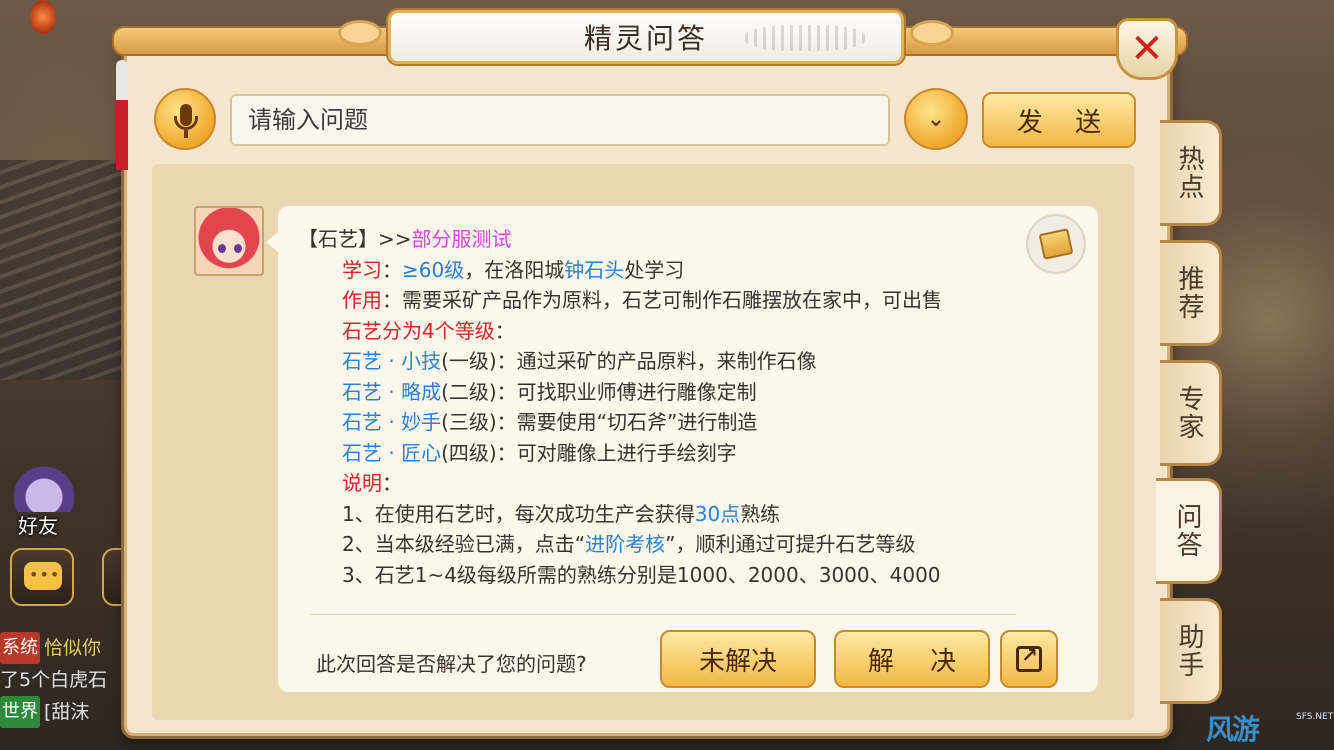 The width and height of the screenshot is (1334, 750). Describe the element at coordinates (1315, 717) in the screenshot. I see `site-watermark-small: SFS.NET` at that location.